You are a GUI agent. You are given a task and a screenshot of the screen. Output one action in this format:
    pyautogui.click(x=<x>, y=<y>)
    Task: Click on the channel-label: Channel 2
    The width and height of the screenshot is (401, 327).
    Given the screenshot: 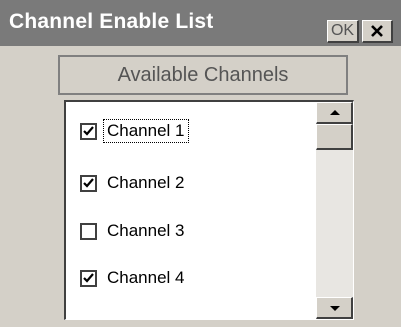 What is the action you would take?
    pyautogui.click(x=146, y=182)
    